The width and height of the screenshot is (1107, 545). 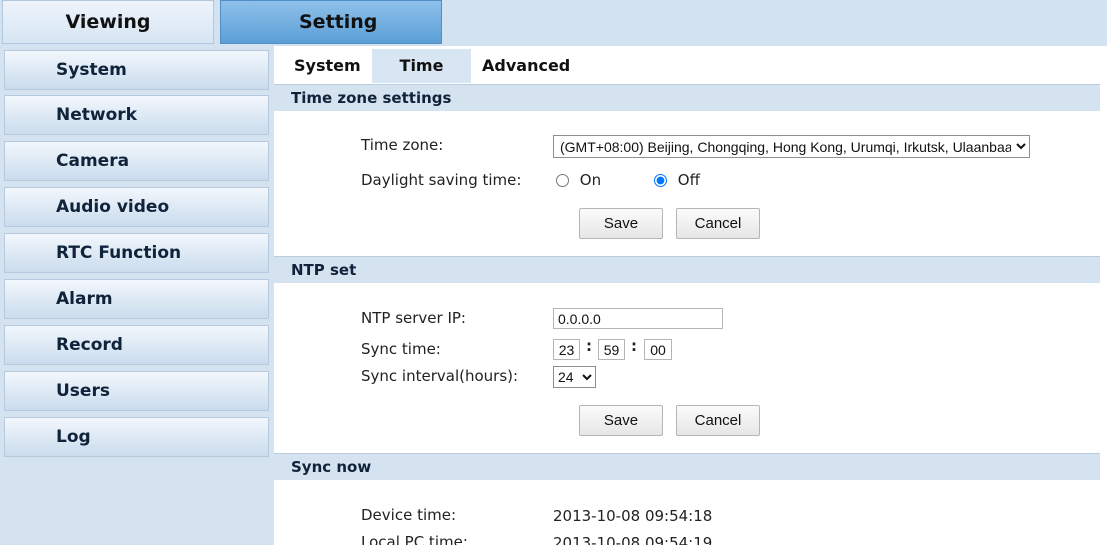 What do you see at coordinates (136, 391) in the screenshot?
I see `sidebar-item-users: Users` at bounding box center [136, 391].